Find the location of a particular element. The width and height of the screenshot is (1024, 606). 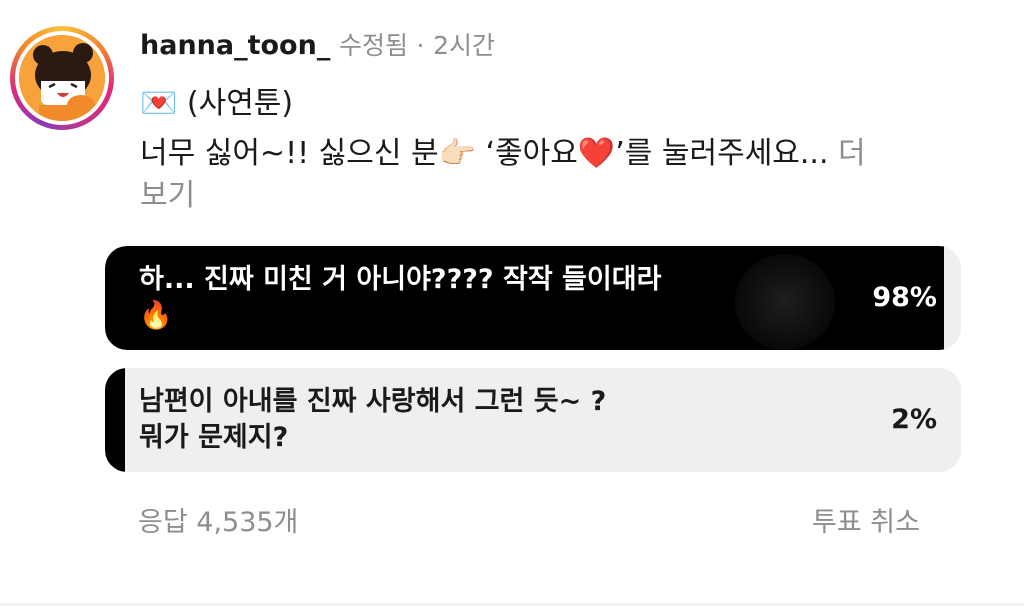

cartoon-girl-avatar-icon is located at coordinates (62, 78).